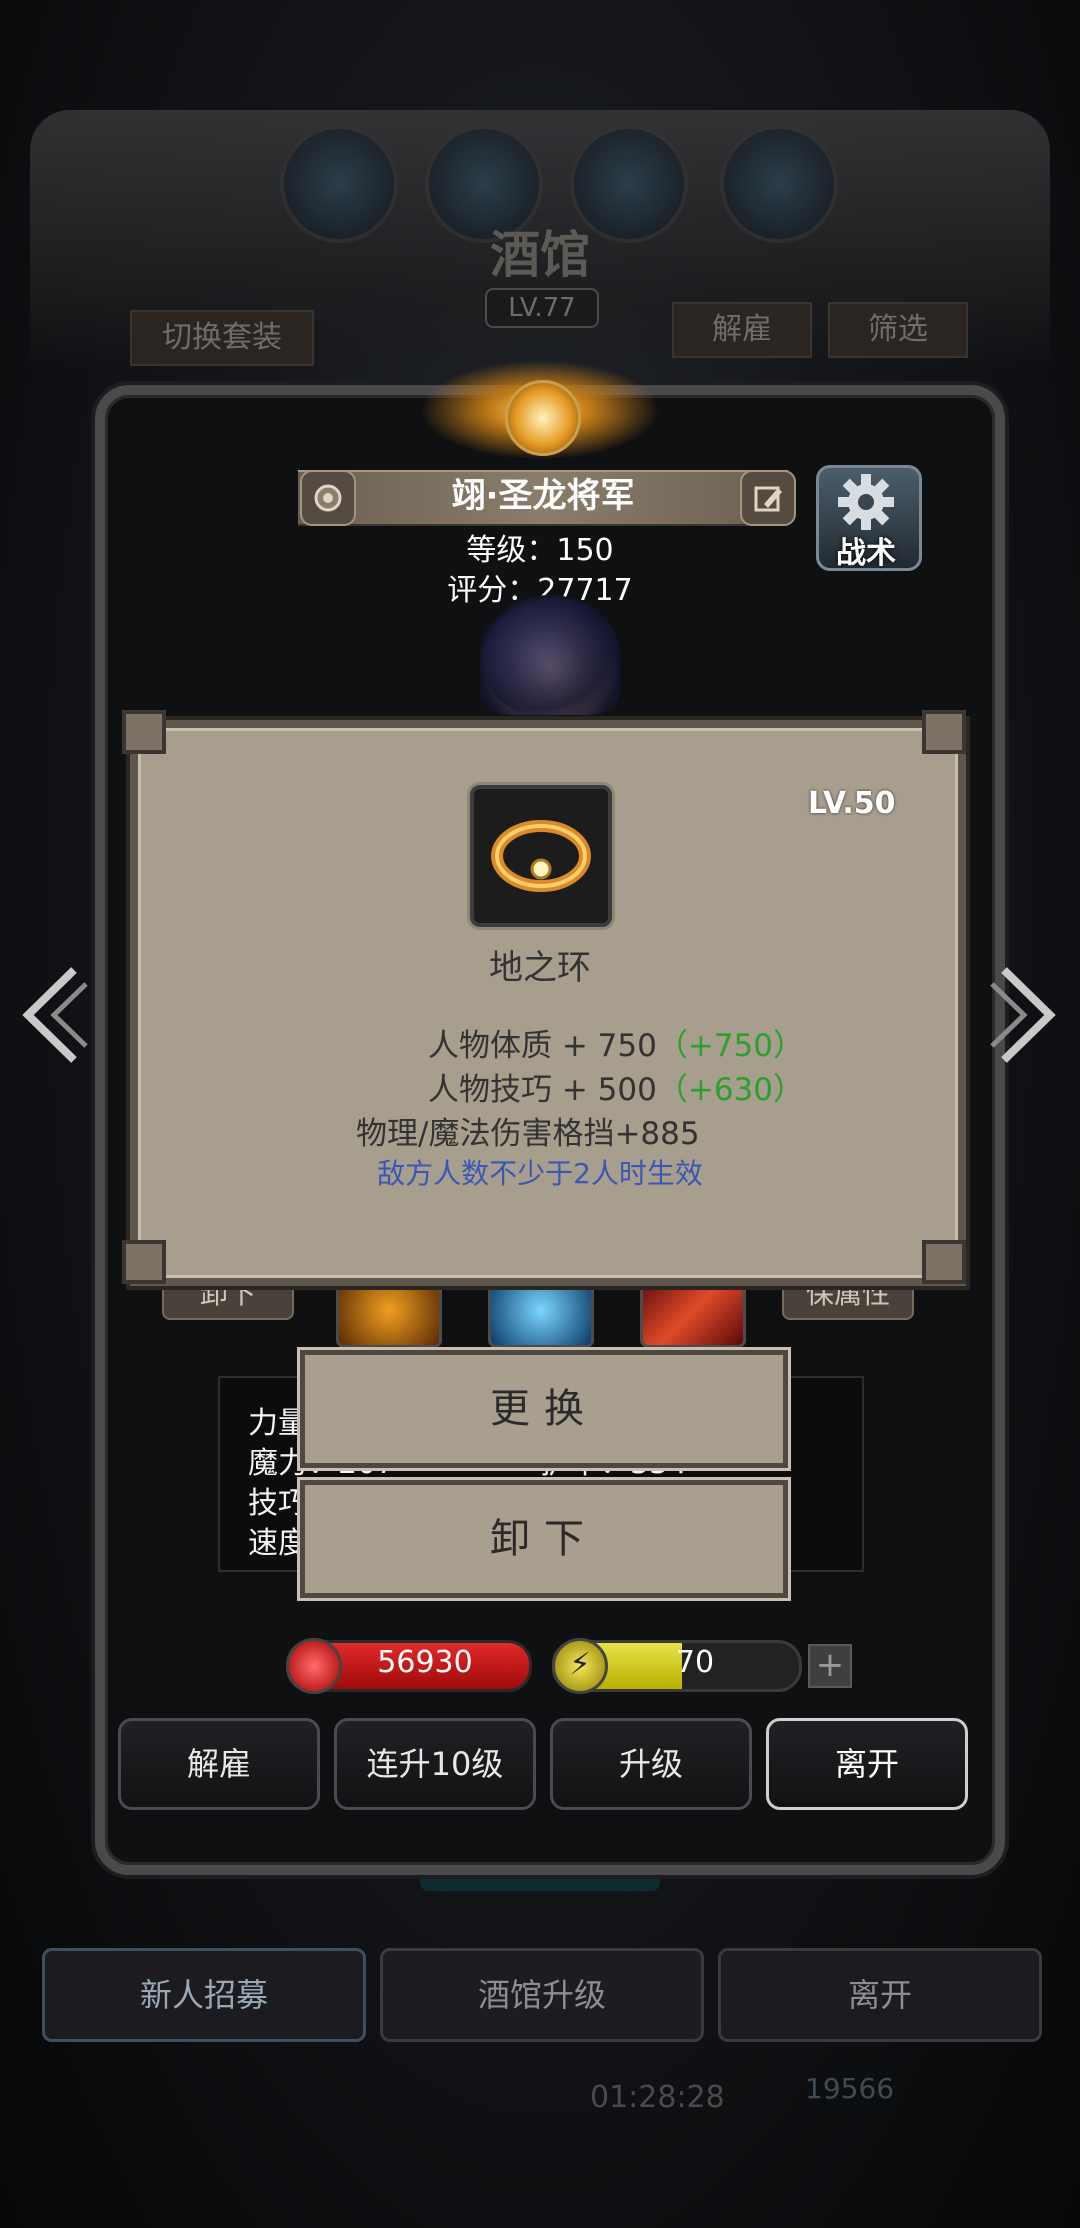 This screenshot has height=2228, width=1080. What do you see at coordinates (540, 968) in the screenshot?
I see `item-name: 地之环` at bounding box center [540, 968].